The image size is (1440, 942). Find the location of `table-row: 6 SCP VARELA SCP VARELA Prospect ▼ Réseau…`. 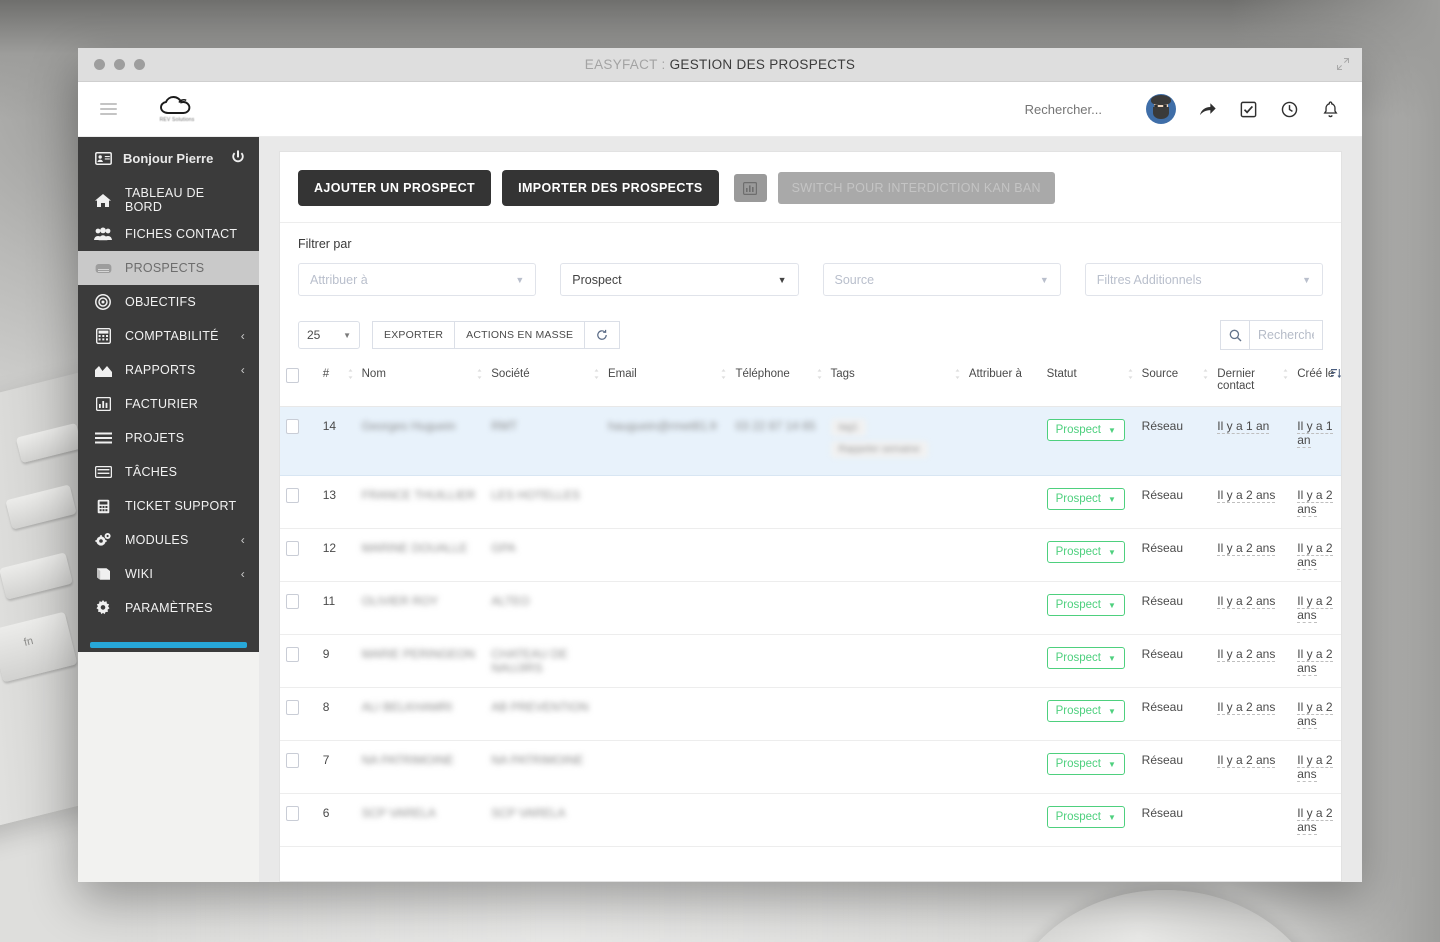

table-row: 6 SCP VARELA SCP VARELA Prospect ▼ Réseau… is located at coordinates (810, 820).